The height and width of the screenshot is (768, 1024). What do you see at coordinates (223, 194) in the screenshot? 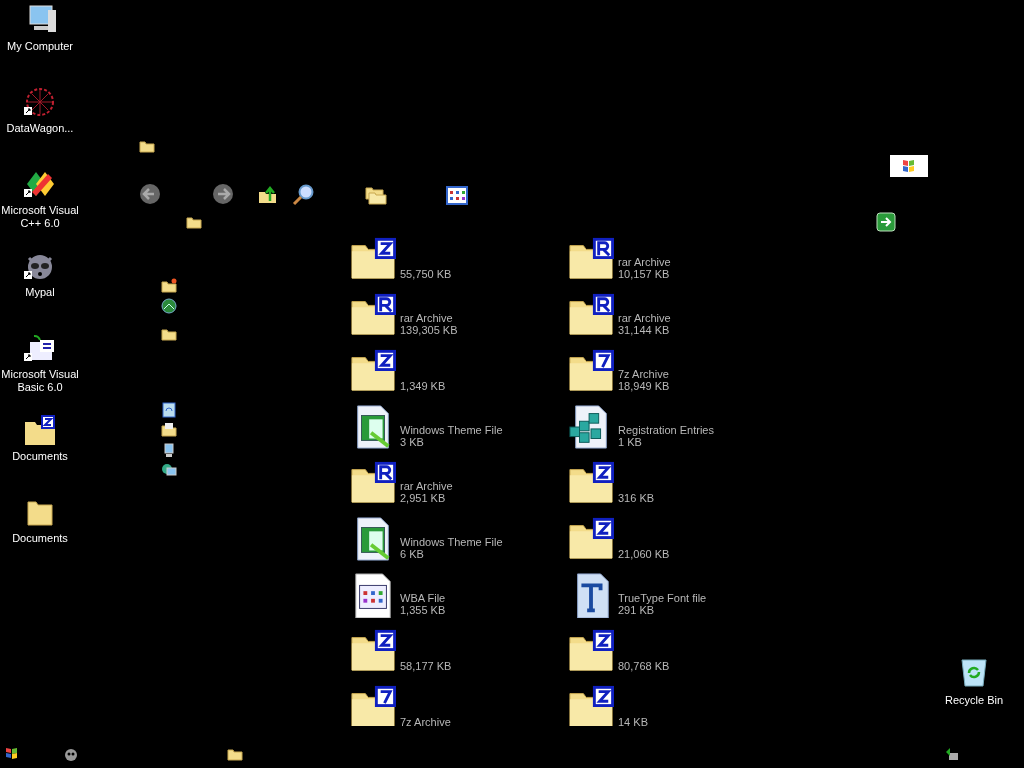
I see `forward-icon` at bounding box center [223, 194].